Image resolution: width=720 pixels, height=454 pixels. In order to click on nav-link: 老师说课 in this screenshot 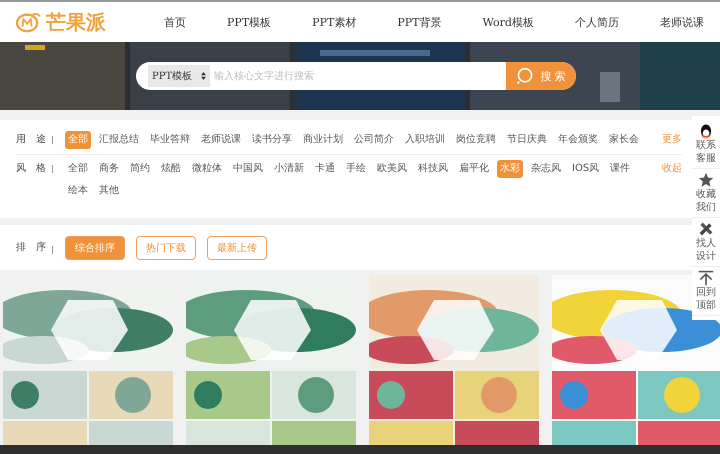, I will do `click(682, 22)`.